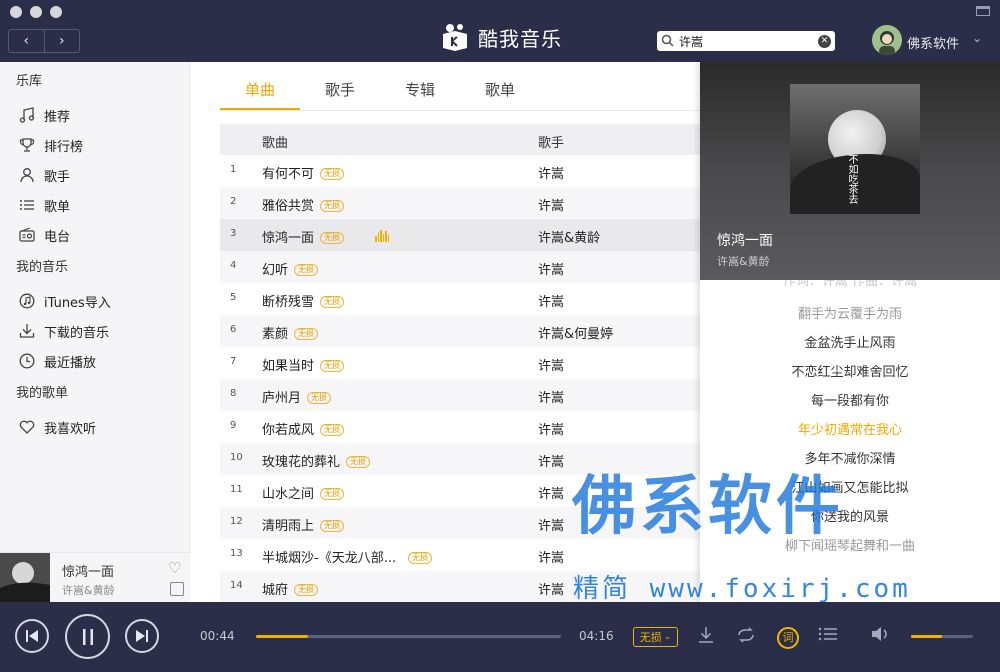  I want to click on playlist-queue-icon, so click(828, 636).